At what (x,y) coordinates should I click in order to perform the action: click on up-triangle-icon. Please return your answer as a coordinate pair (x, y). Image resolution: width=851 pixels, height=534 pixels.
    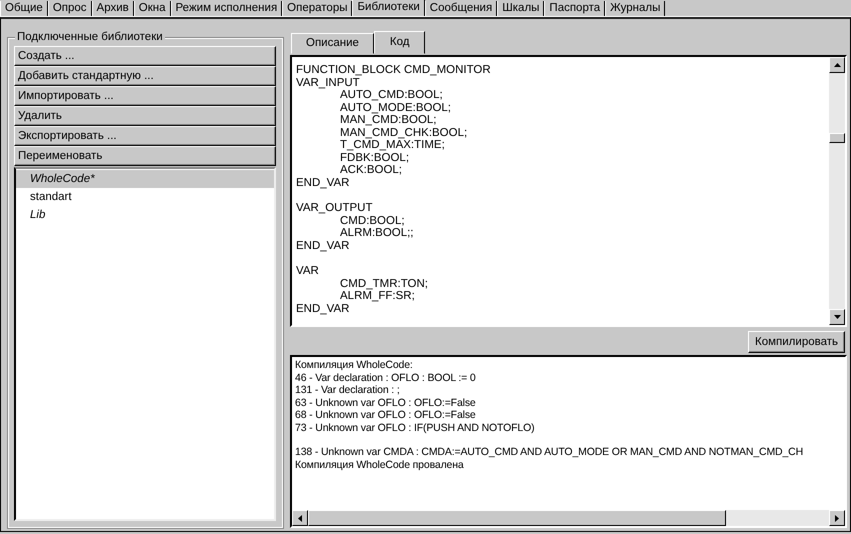
    Looking at the image, I should click on (837, 65).